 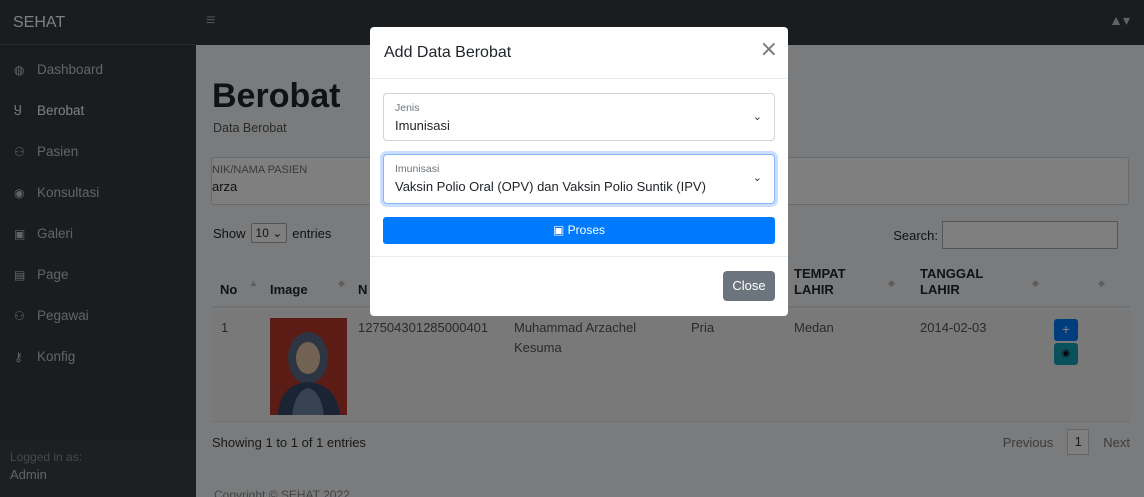 What do you see at coordinates (749, 286) in the screenshot?
I see `close-button: Close` at bounding box center [749, 286].